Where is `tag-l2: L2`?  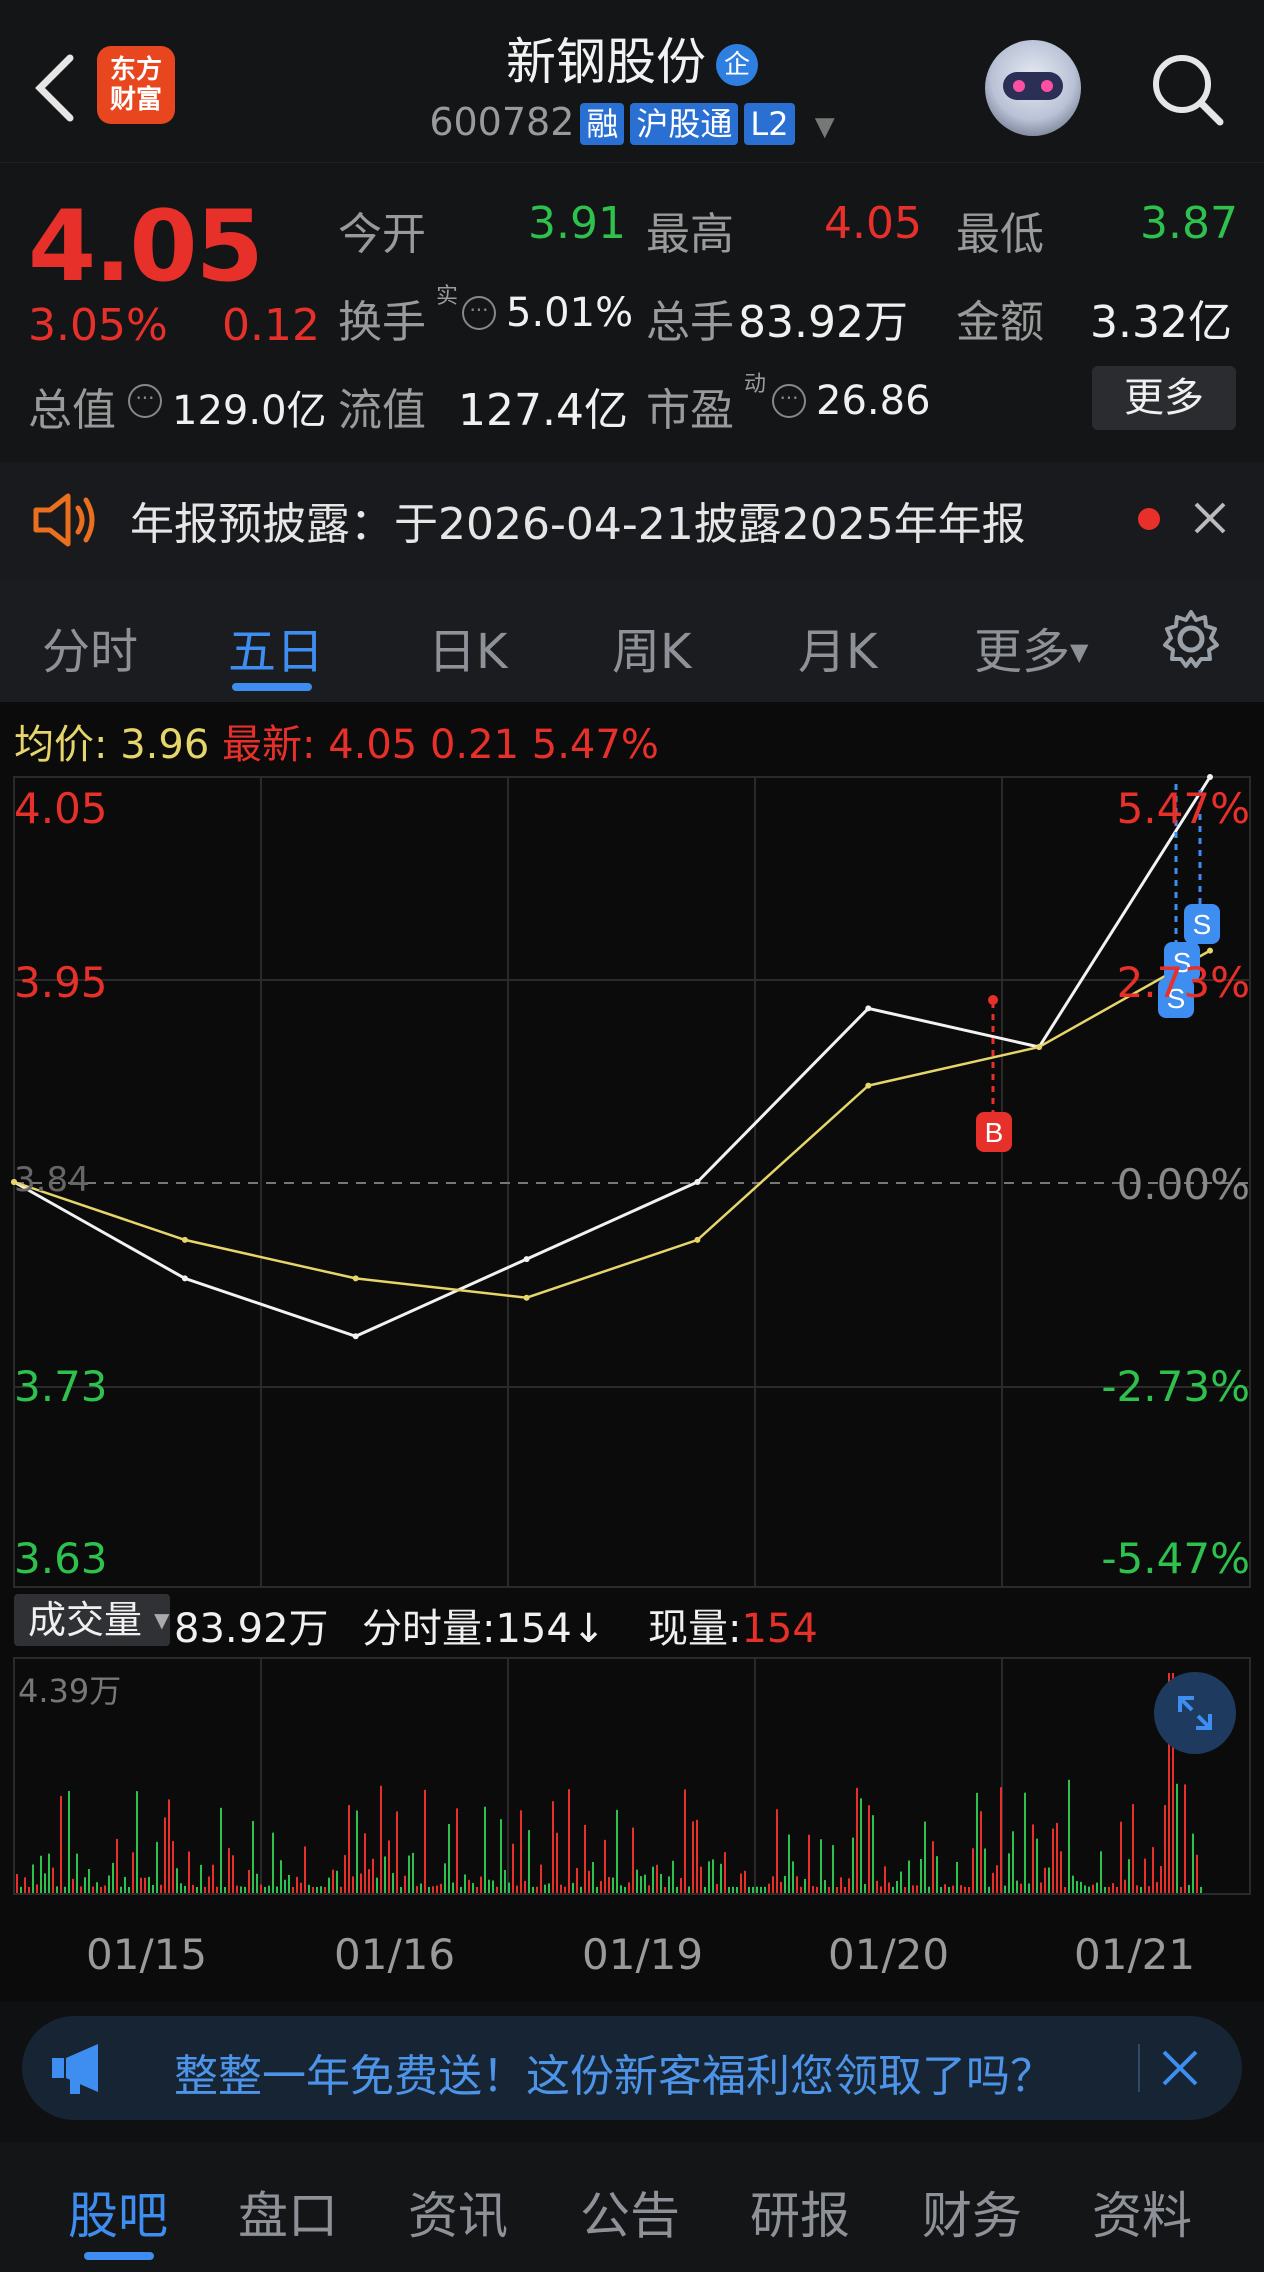
tag-l2: L2 is located at coordinates (769, 124).